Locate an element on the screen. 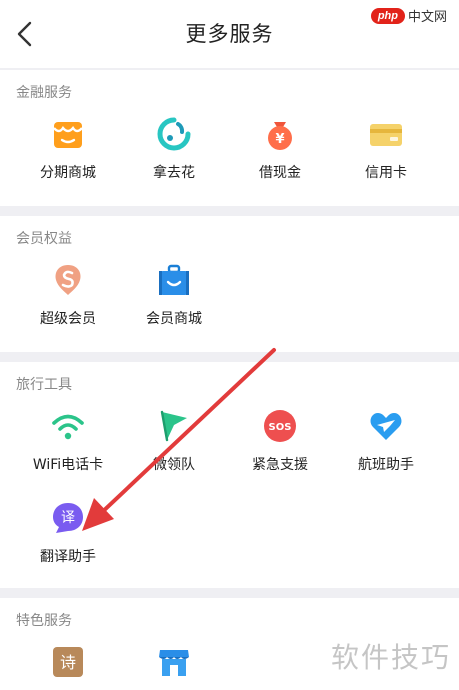 The height and width of the screenshot is (690, 459). site-logo: php 中文网 is located at coordinates (408, 15).